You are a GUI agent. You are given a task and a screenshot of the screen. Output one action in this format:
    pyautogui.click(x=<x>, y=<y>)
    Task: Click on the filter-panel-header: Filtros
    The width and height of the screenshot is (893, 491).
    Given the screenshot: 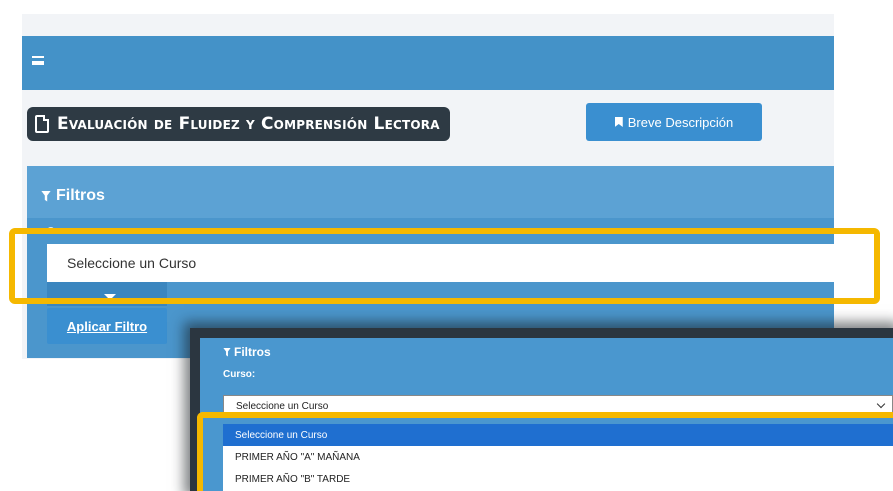 What is the action you would take?
    pyautogui.click(x=430, y=192)
    